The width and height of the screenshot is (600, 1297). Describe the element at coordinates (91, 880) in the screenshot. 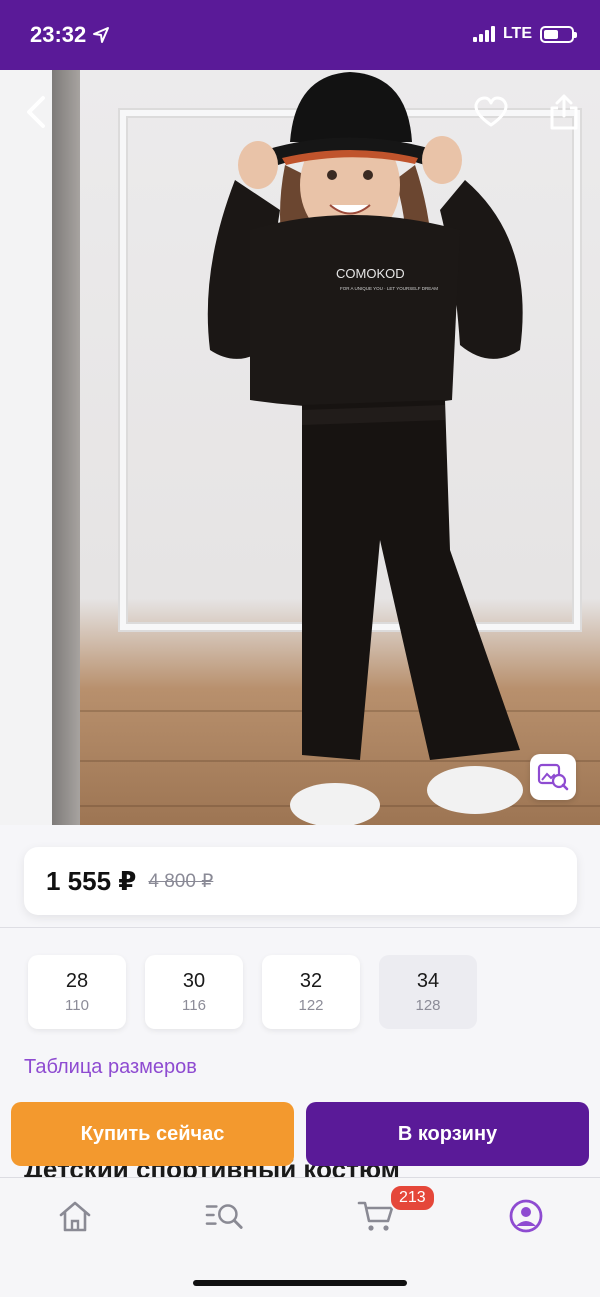

I see `current-price: 1 555 ₽` at that location.